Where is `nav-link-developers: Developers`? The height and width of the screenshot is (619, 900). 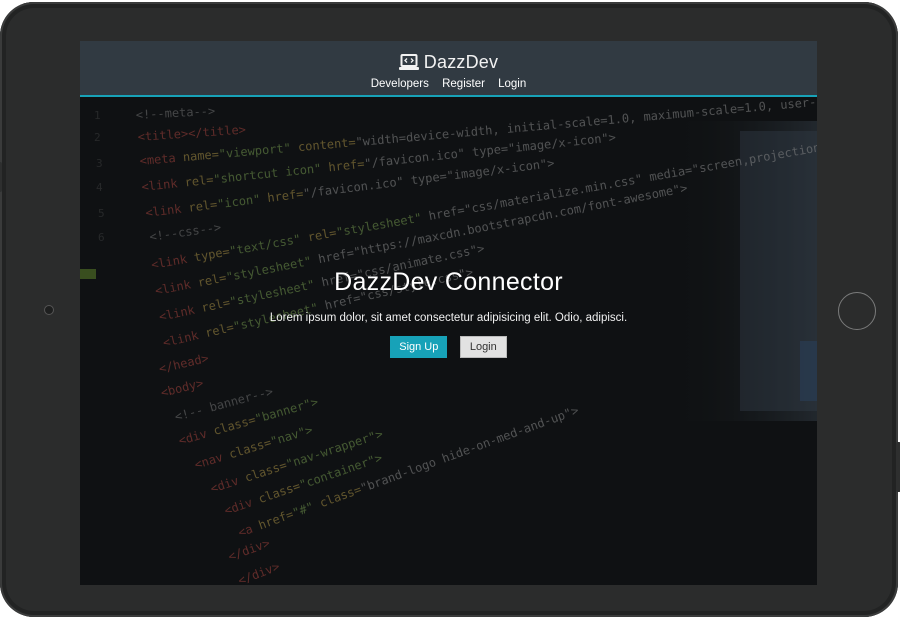
nav-link-developers: Developers is located at coordinates (400, 84).